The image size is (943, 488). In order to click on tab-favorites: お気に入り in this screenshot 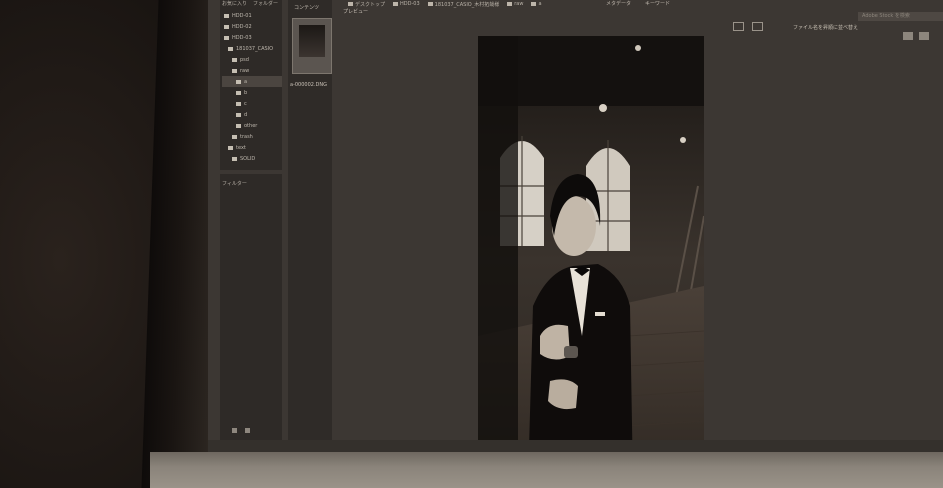, I will do `click(234, 3)`.